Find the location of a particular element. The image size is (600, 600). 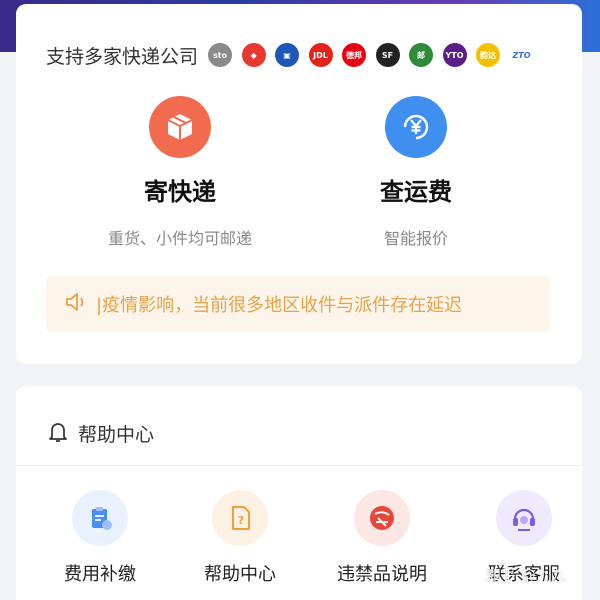

bell-icon is located at coordinates (58, 434).